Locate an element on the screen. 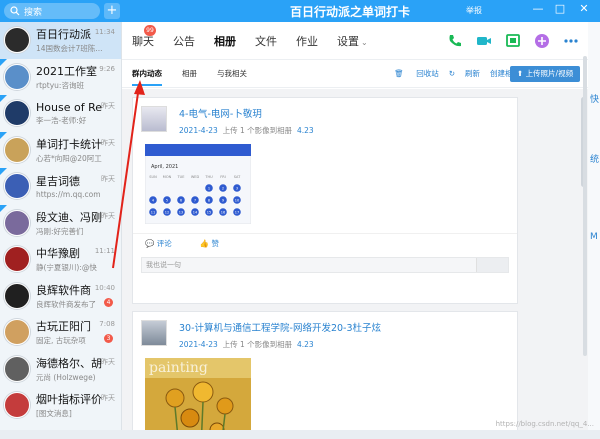 The height and width of the screenshot is (439, 600). refresh-link: ↻ 刷新 is located at coordinates (464, 73).